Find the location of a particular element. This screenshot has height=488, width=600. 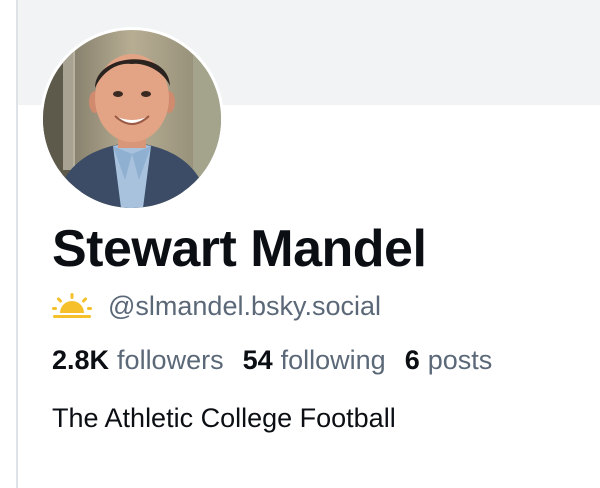

avatar is located at coordinates (132, 119).